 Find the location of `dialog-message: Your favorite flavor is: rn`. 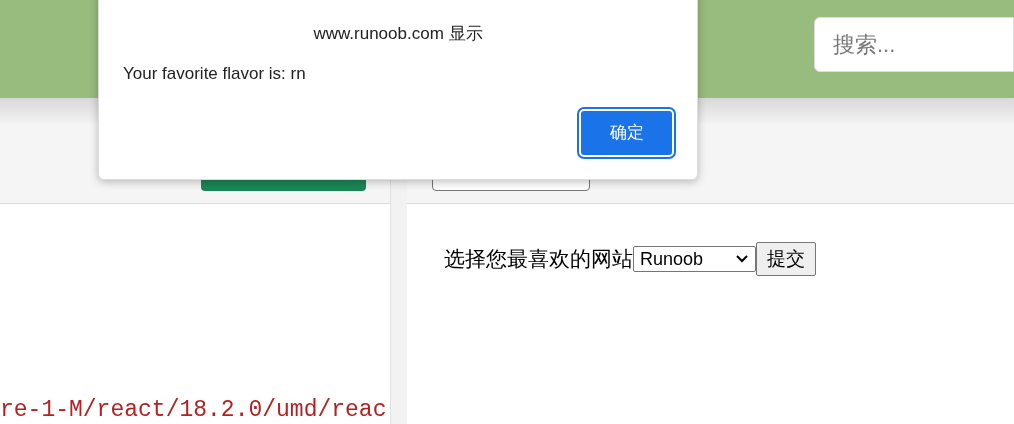

dialog-message: Your favorite flavor is: rn is located at coordinates (215, 73).